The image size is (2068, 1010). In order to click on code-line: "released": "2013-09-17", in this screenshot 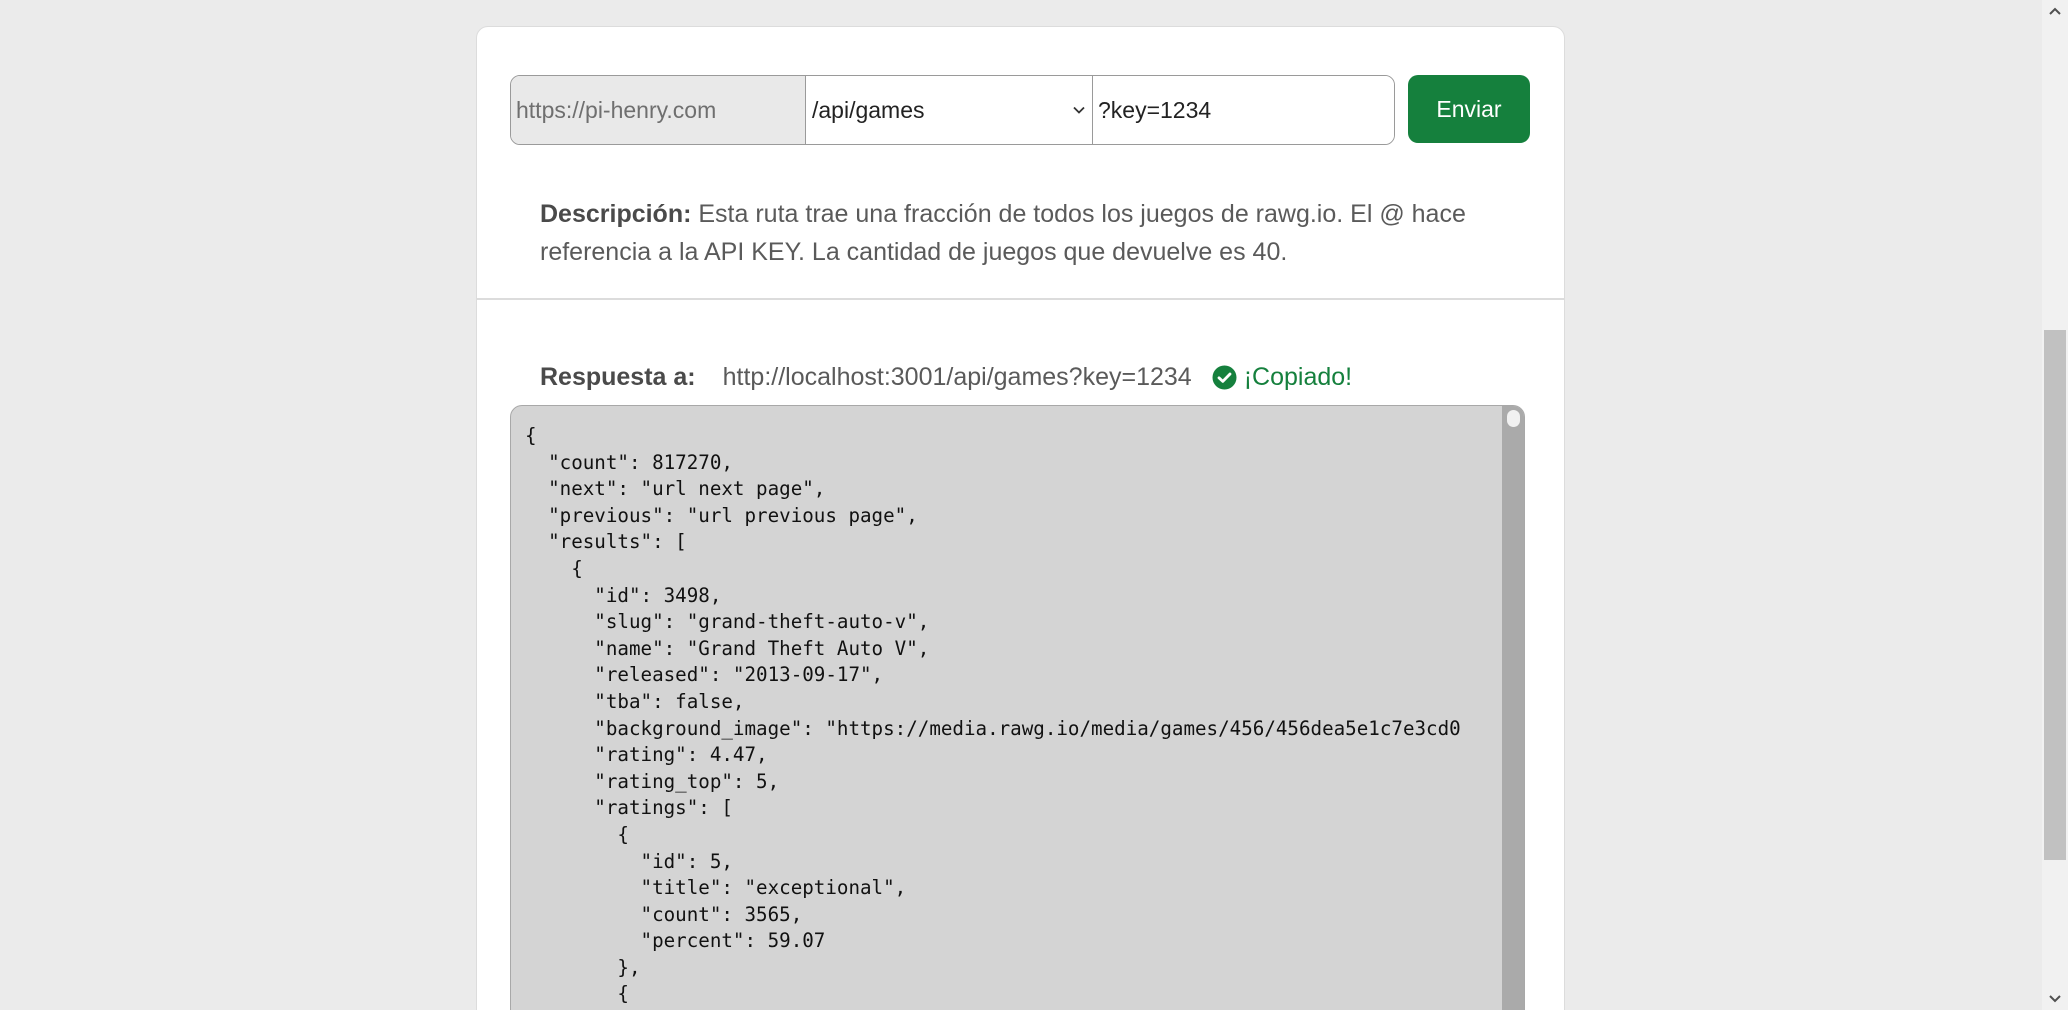, I will do `click(704, 675)`.